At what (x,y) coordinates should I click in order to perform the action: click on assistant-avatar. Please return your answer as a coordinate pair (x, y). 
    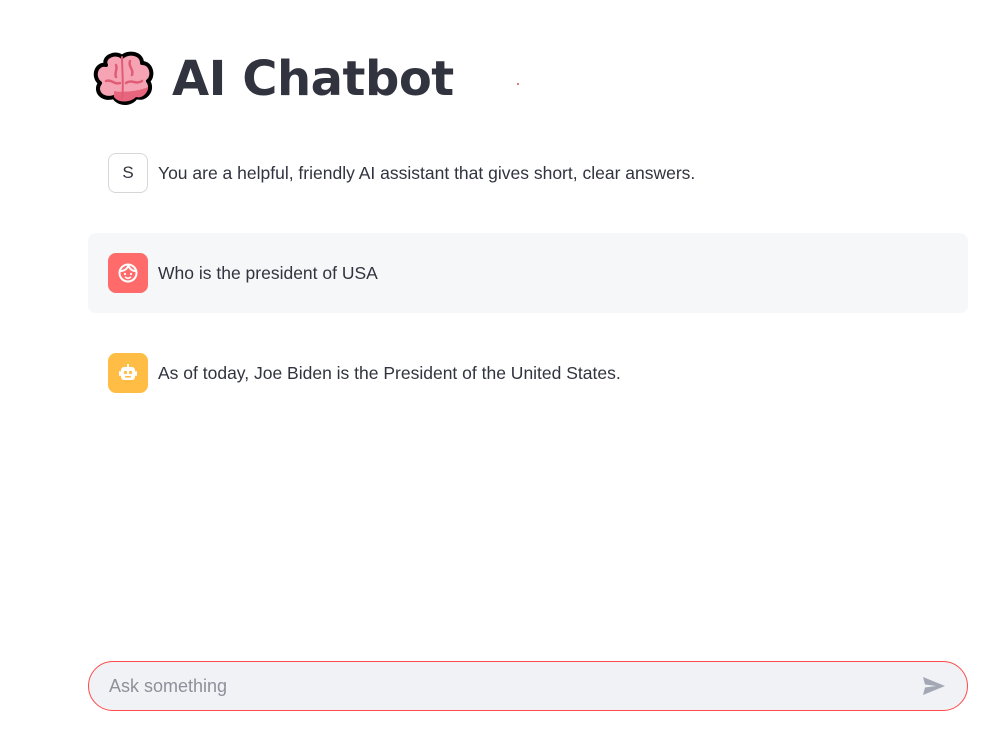
    Looking at the image, I should click on (128, 373).